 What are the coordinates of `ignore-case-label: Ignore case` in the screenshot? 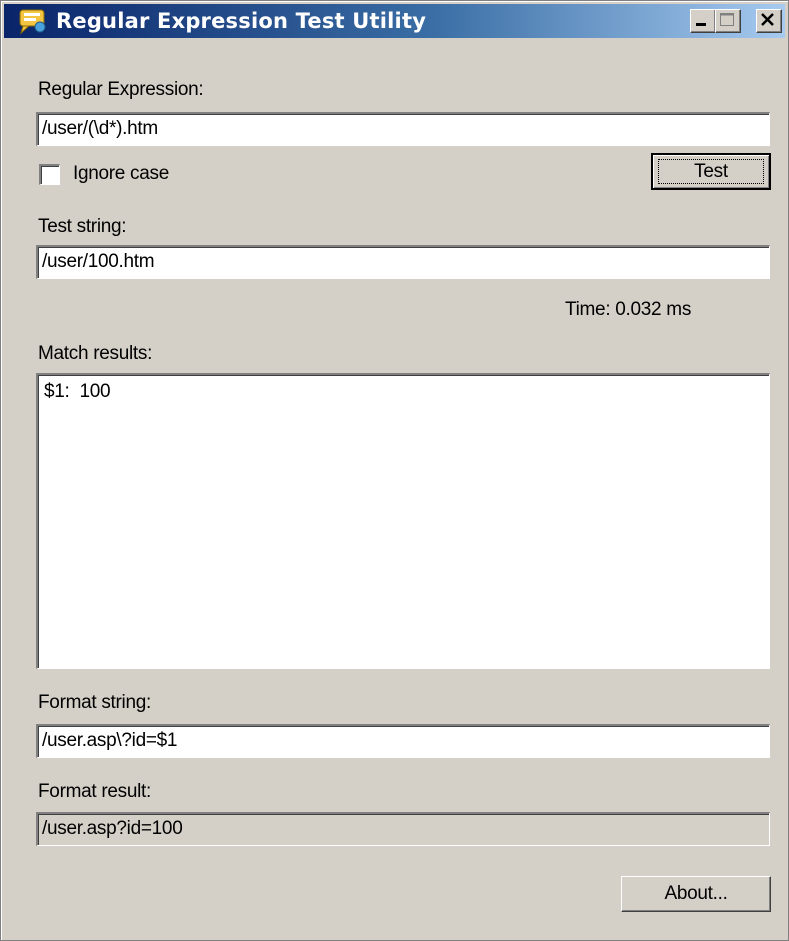 It's located at (121, 174).